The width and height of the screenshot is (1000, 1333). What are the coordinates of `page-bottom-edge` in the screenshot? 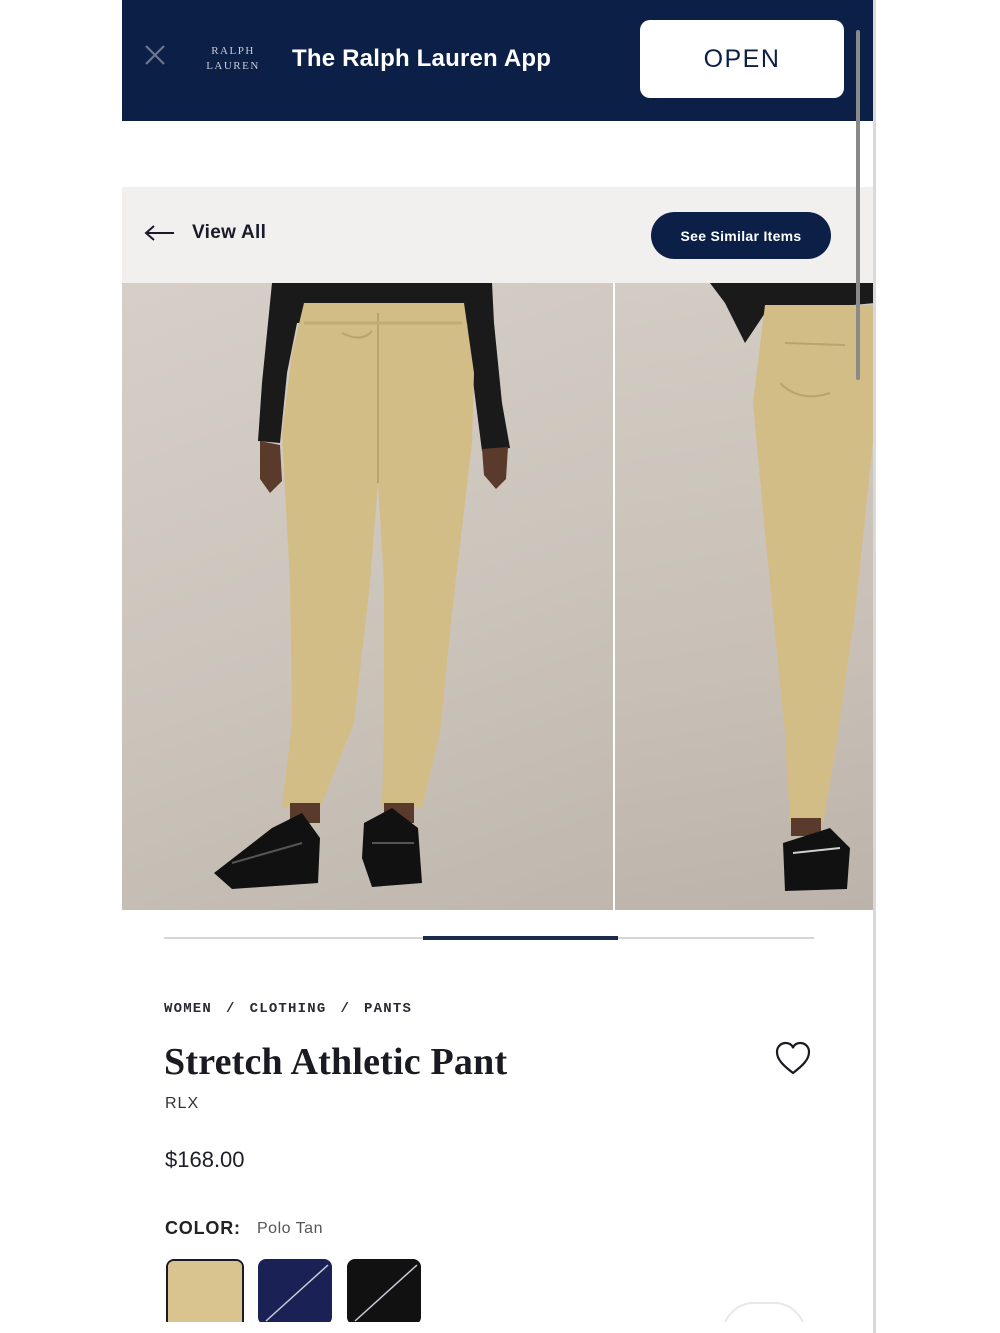 It's located at (498, 1327).